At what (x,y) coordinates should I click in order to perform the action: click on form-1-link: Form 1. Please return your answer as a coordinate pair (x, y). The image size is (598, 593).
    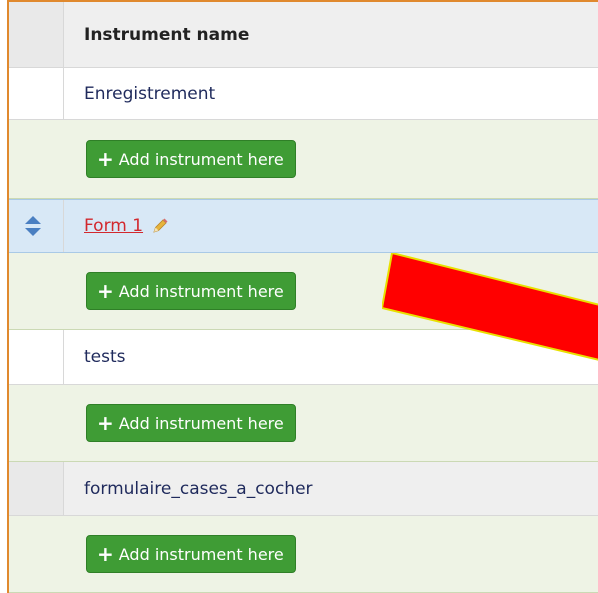
    Looking at the image, I should click on (113, 226).